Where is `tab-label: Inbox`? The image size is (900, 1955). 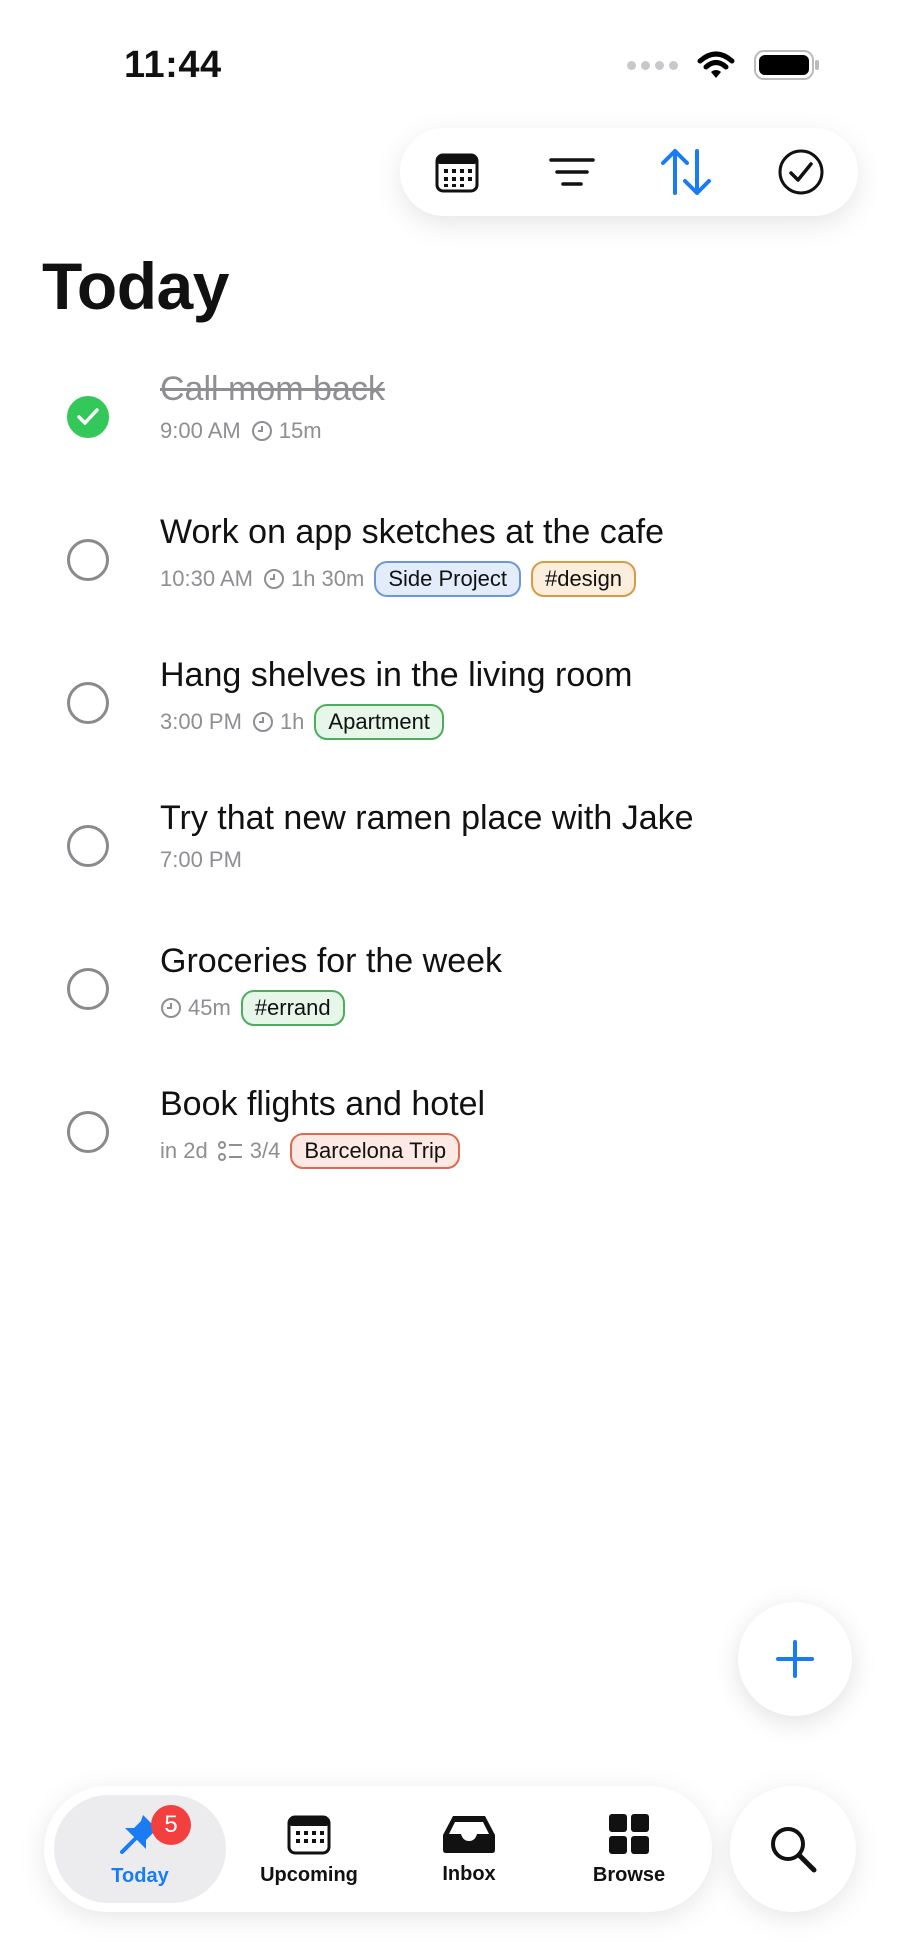
tab-label: Inbox is located at coordinates (469, 1873).